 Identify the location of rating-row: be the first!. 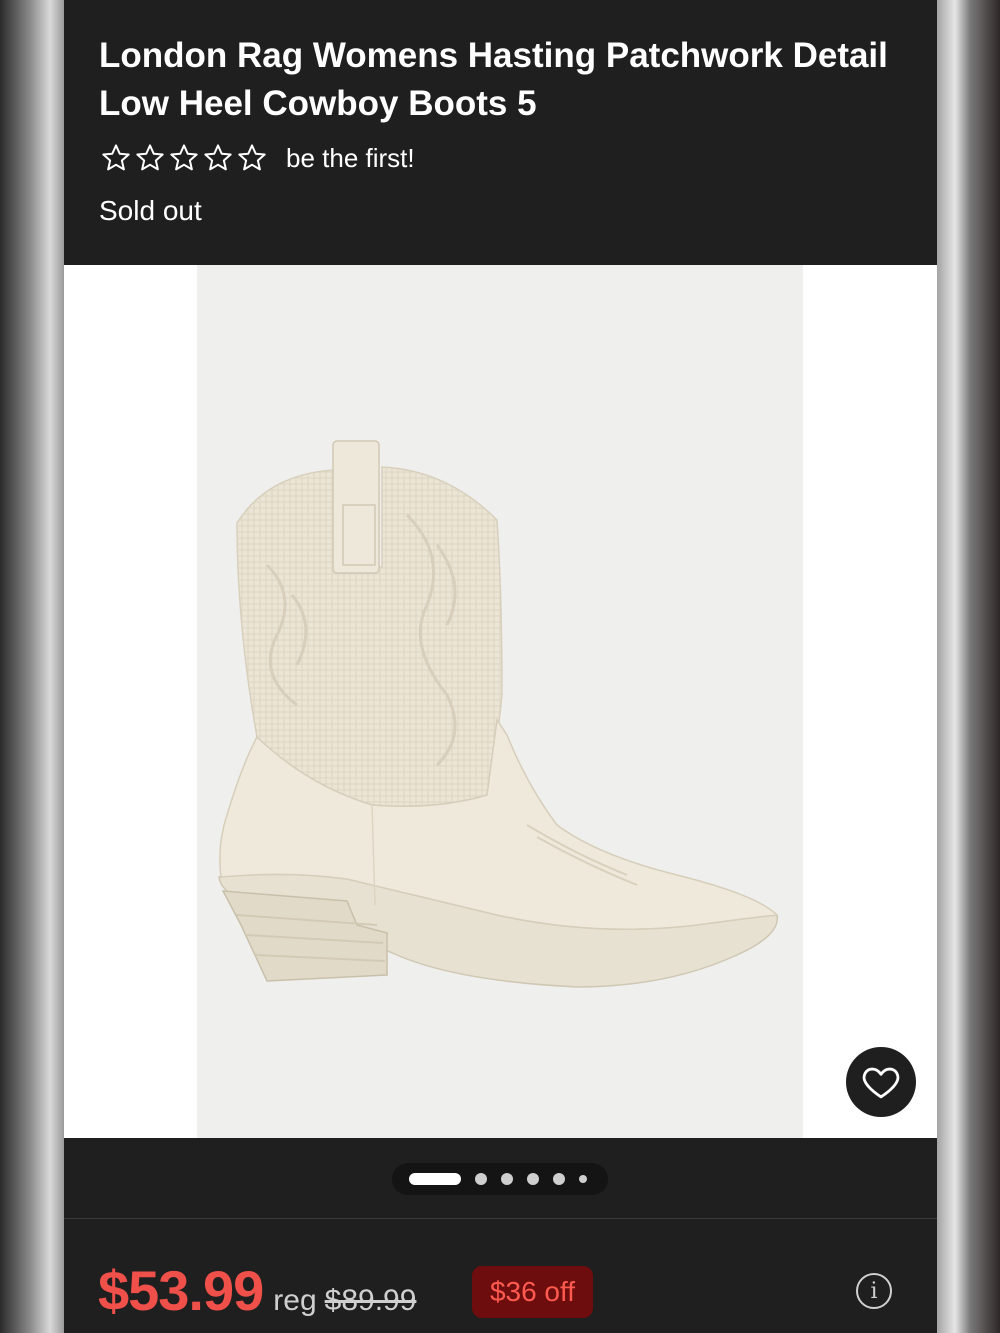
(257, 158).